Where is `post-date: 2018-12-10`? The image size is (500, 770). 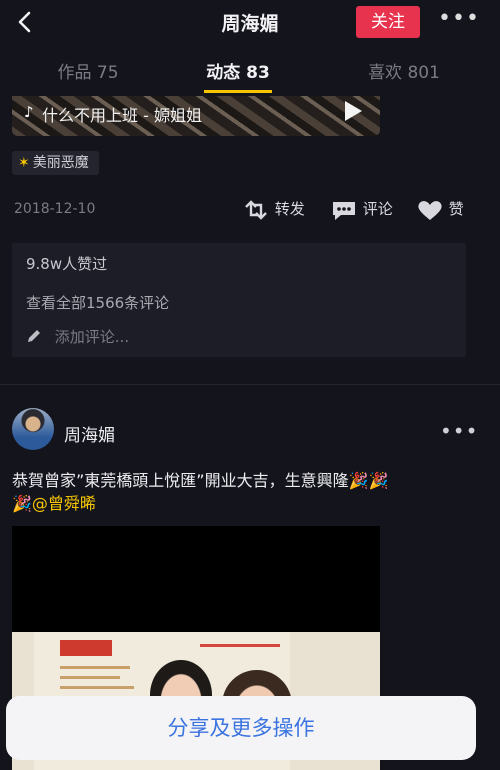 post-date: 2018-12-10 is located at coordinates (55, 209).